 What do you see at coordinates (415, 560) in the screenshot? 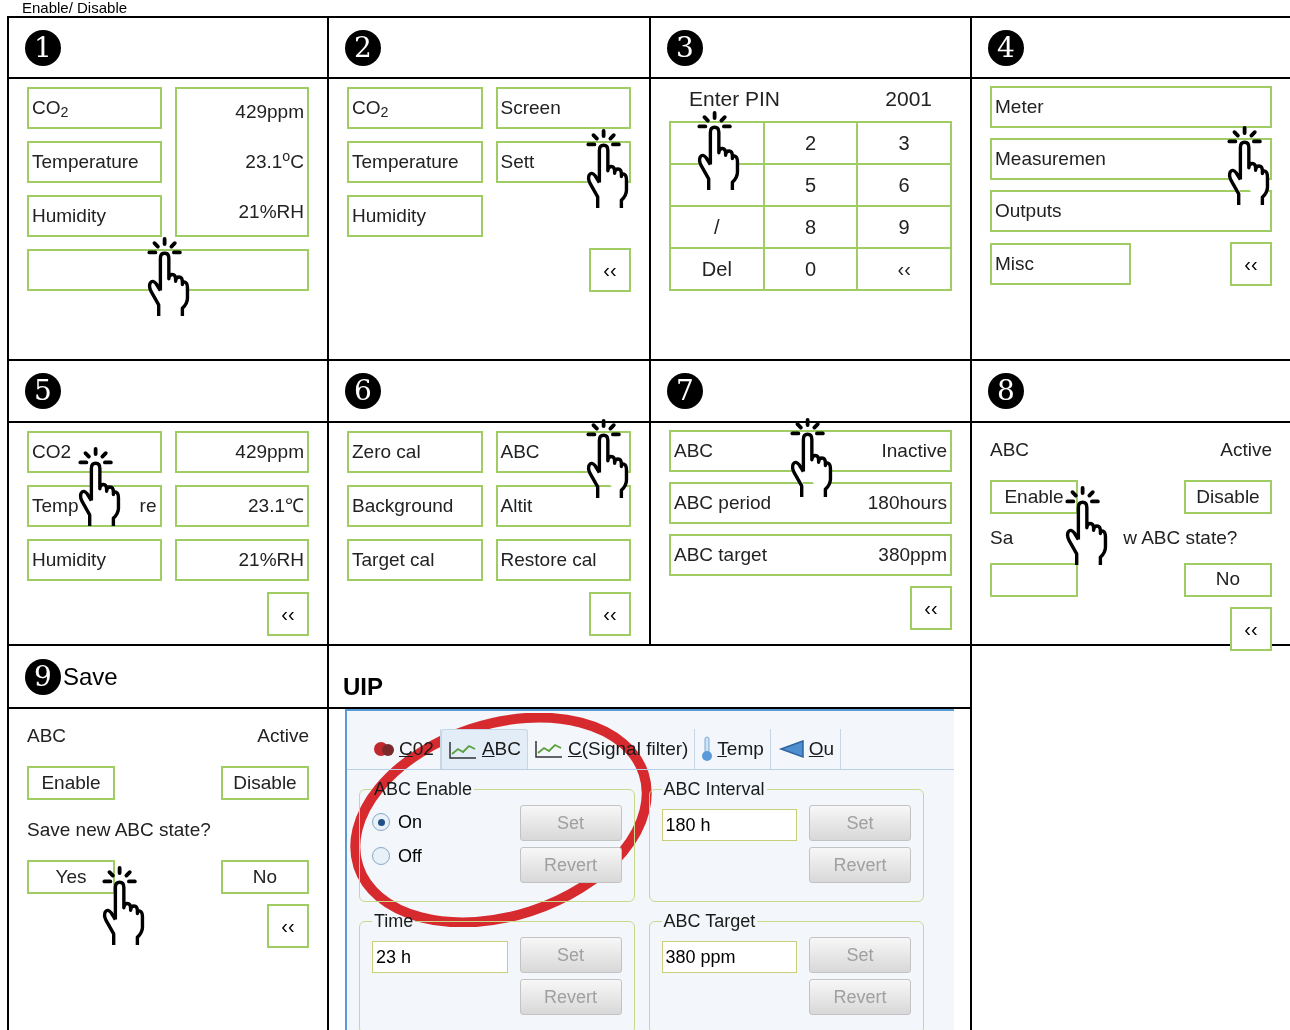
I see `screen-button: Target cal` at bounding box center [415, 560].